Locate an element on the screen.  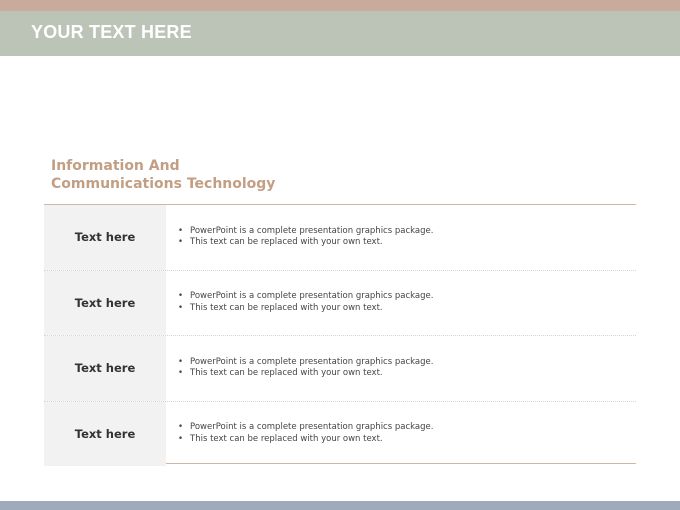
slide-title: YOUR TEXT HERE is located at coordinates (111, 32).